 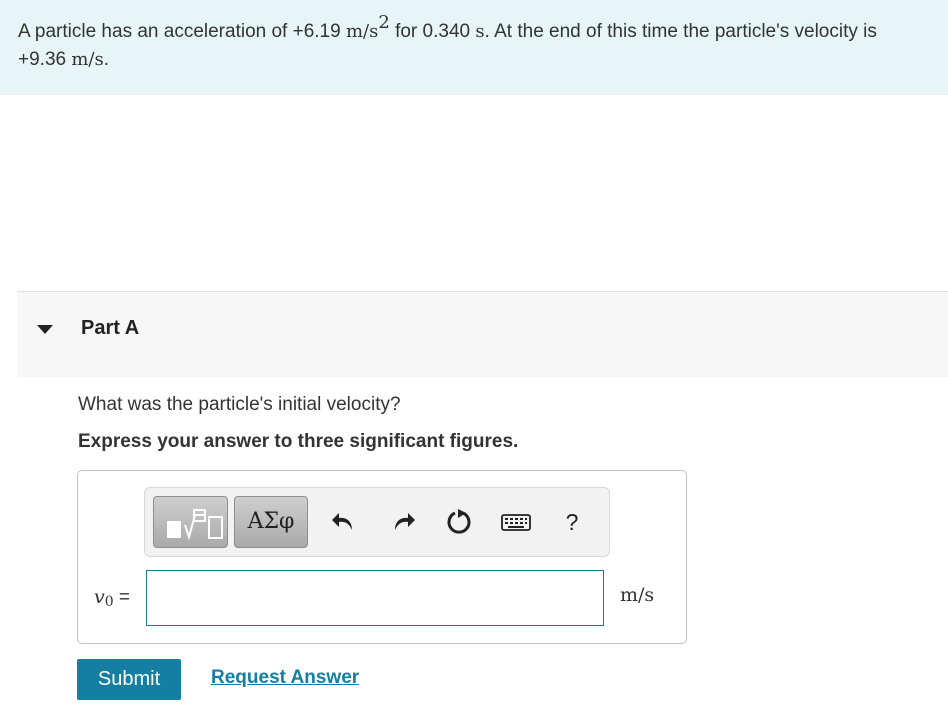 I want to click on math-toolbar: ΑΣφ ?, so click(x=377, y=522).